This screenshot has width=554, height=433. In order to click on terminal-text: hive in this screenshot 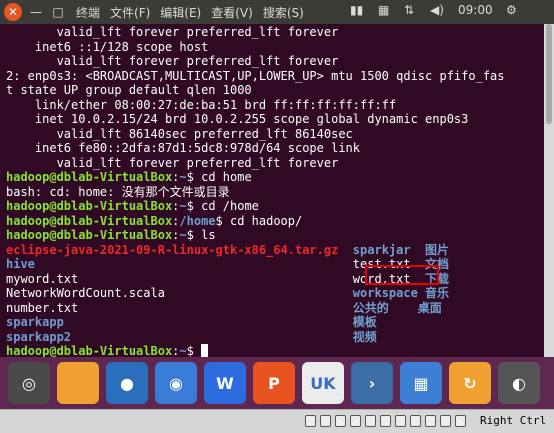, I will do `click(20, 264)`.